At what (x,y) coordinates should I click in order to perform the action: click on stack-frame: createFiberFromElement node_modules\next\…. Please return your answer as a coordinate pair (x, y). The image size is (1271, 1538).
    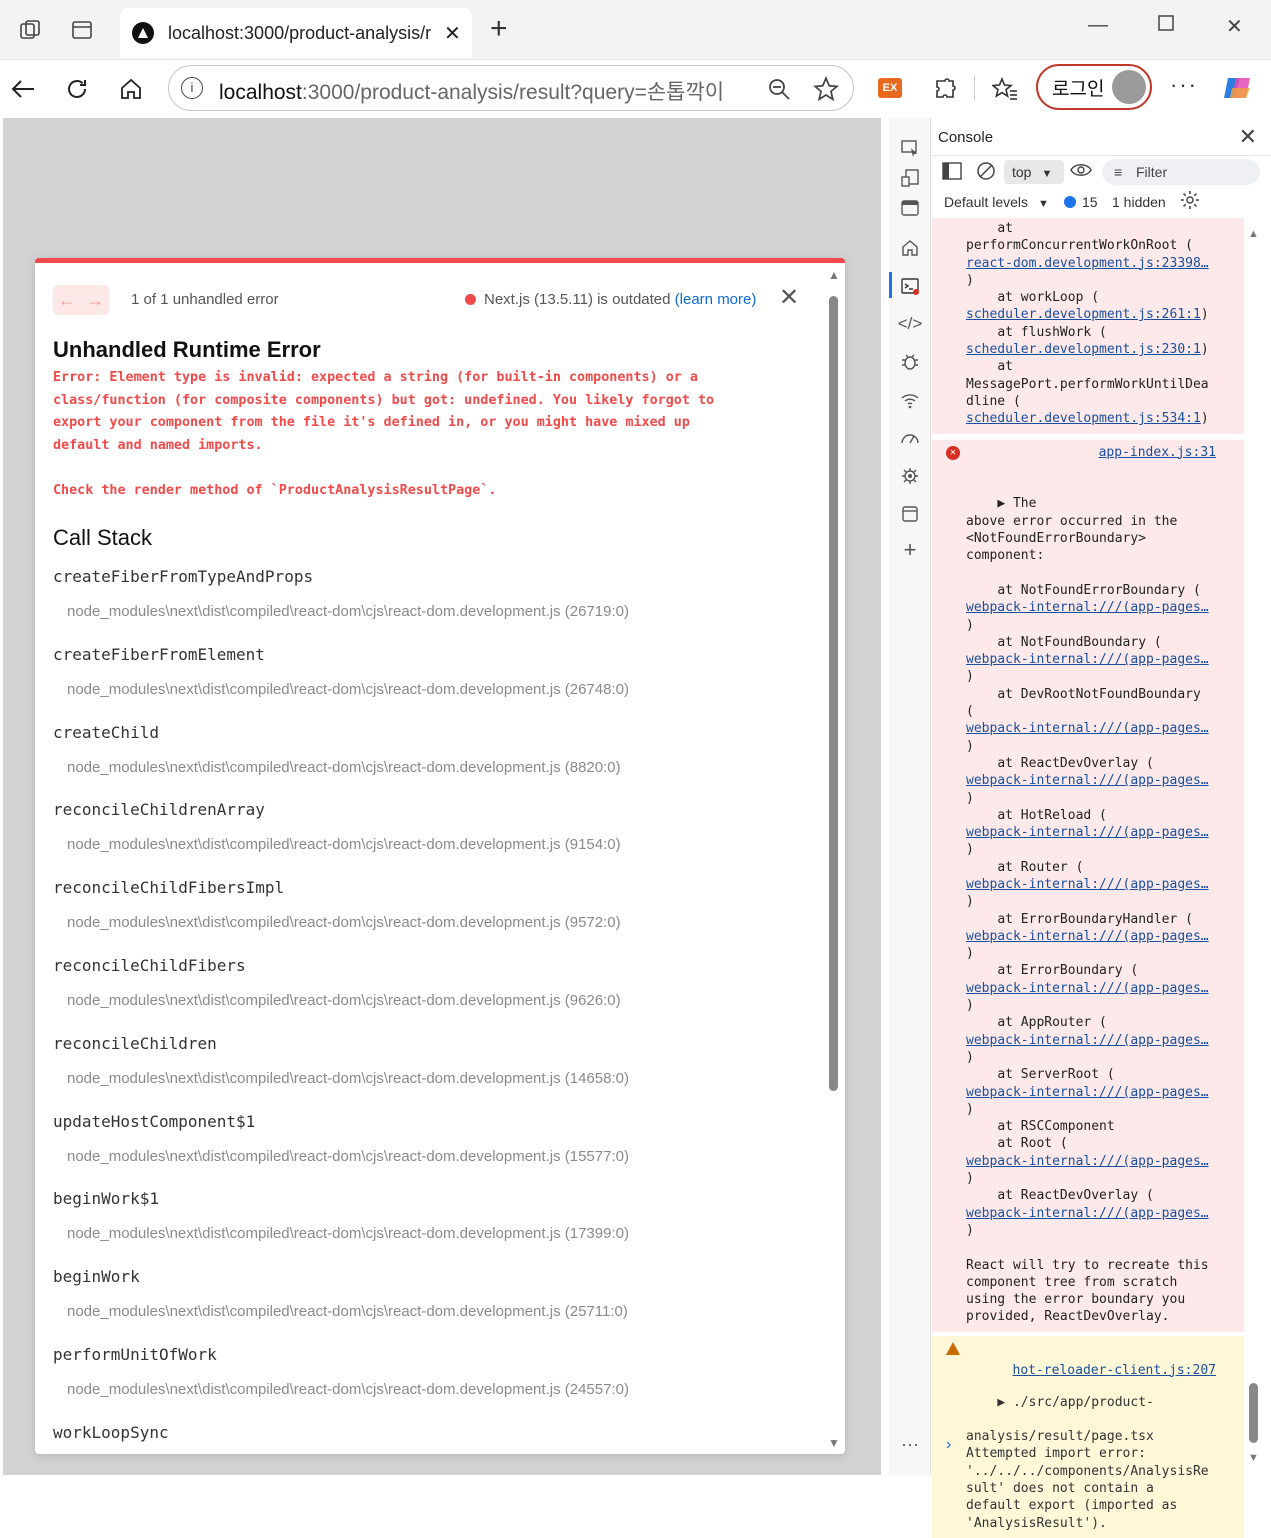
    Looking at the image, I should click on (433, 680).